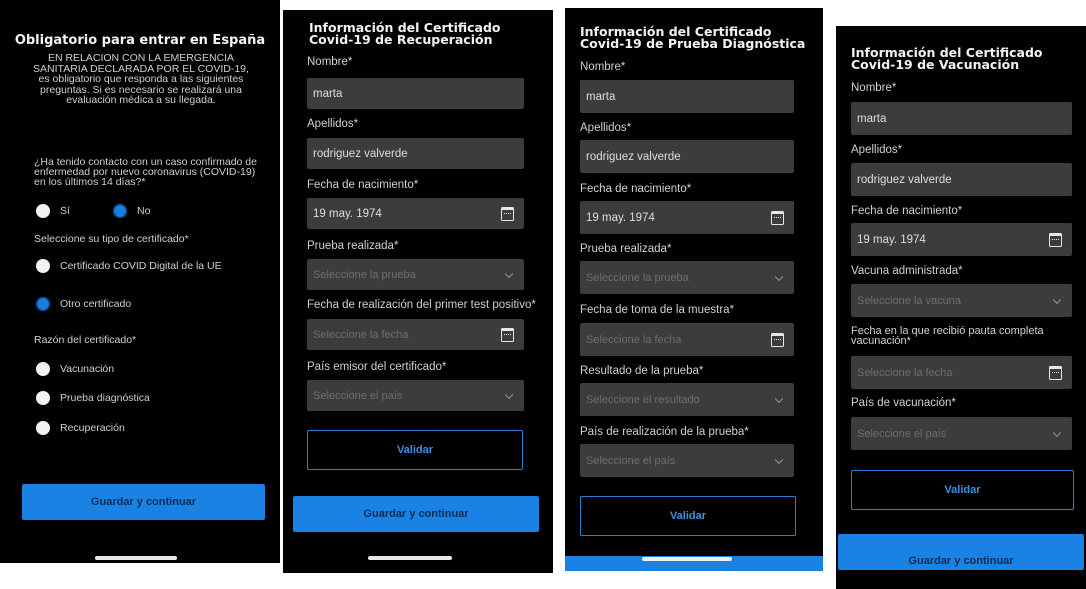 Image resolution: width=1086 pixels, height=589 pixels. Describe the element at coordinates (961, 300) in the screenshot. I see `vaccine-select: Seleccione la vacuna` at that location.